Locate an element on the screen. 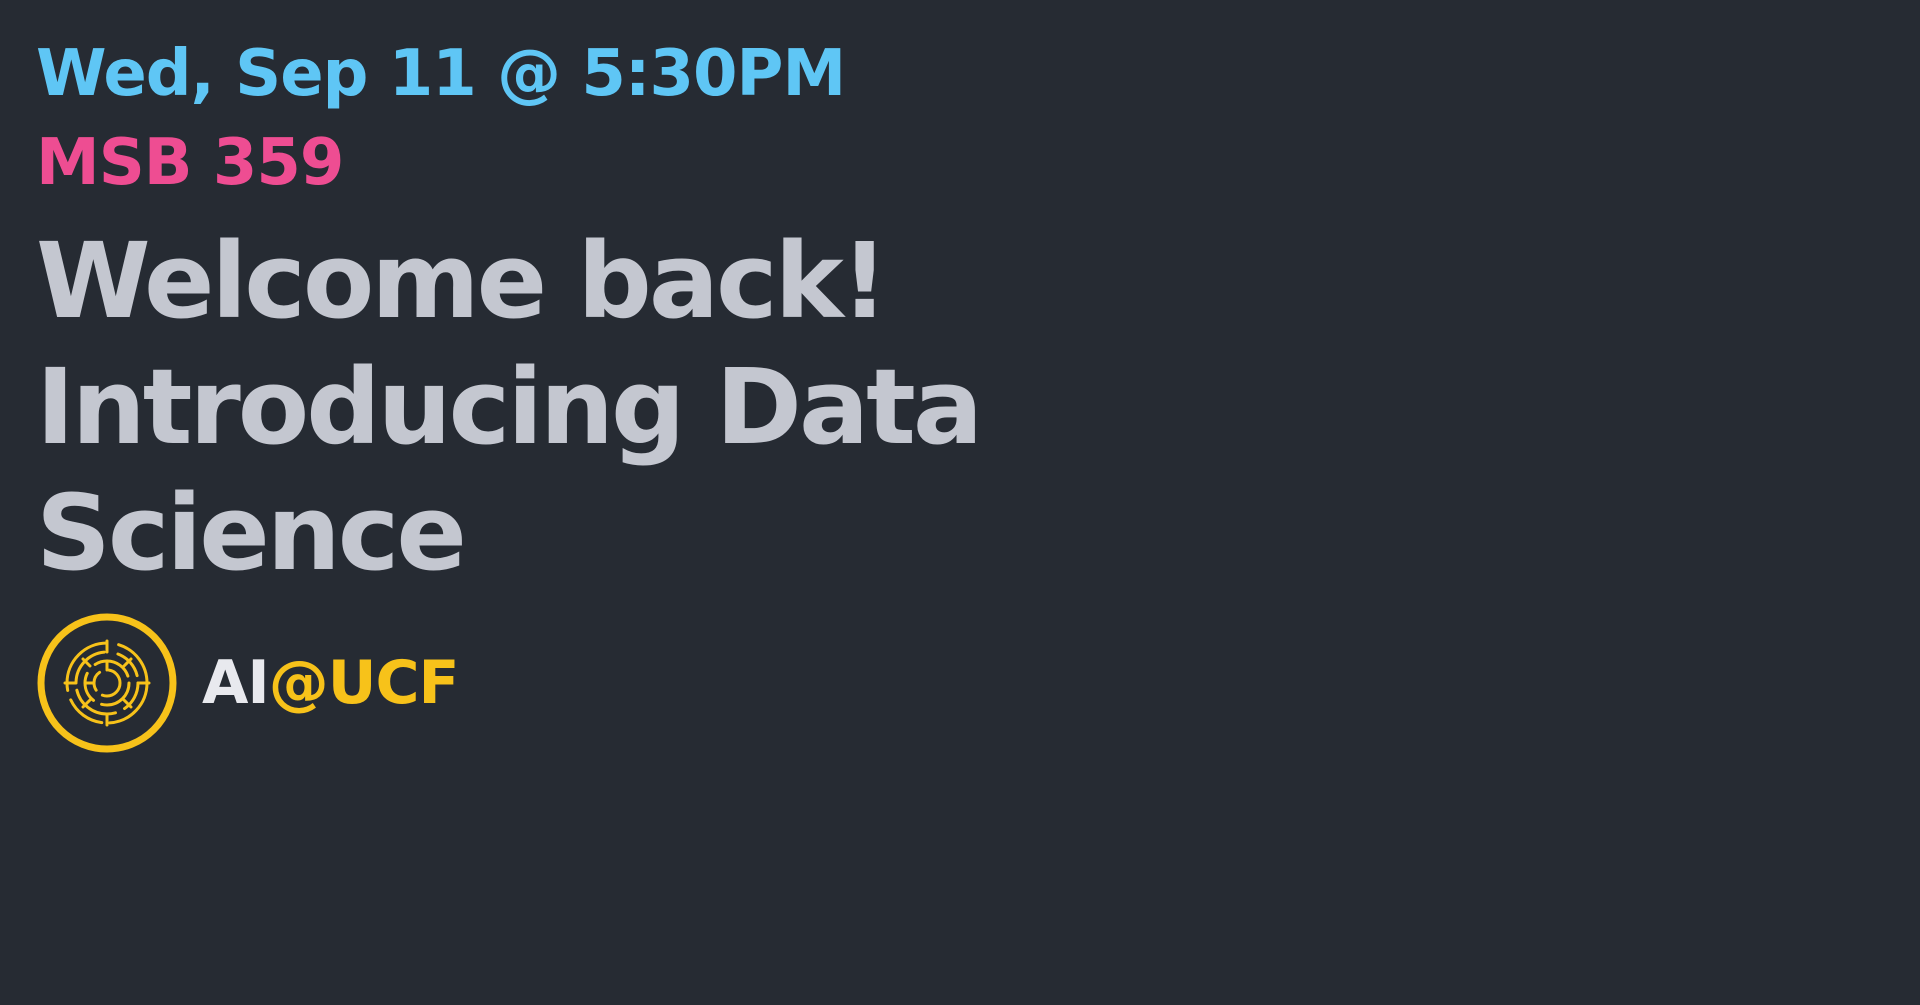  brand-name: AI@UCF is located at coordinates (331, 683).